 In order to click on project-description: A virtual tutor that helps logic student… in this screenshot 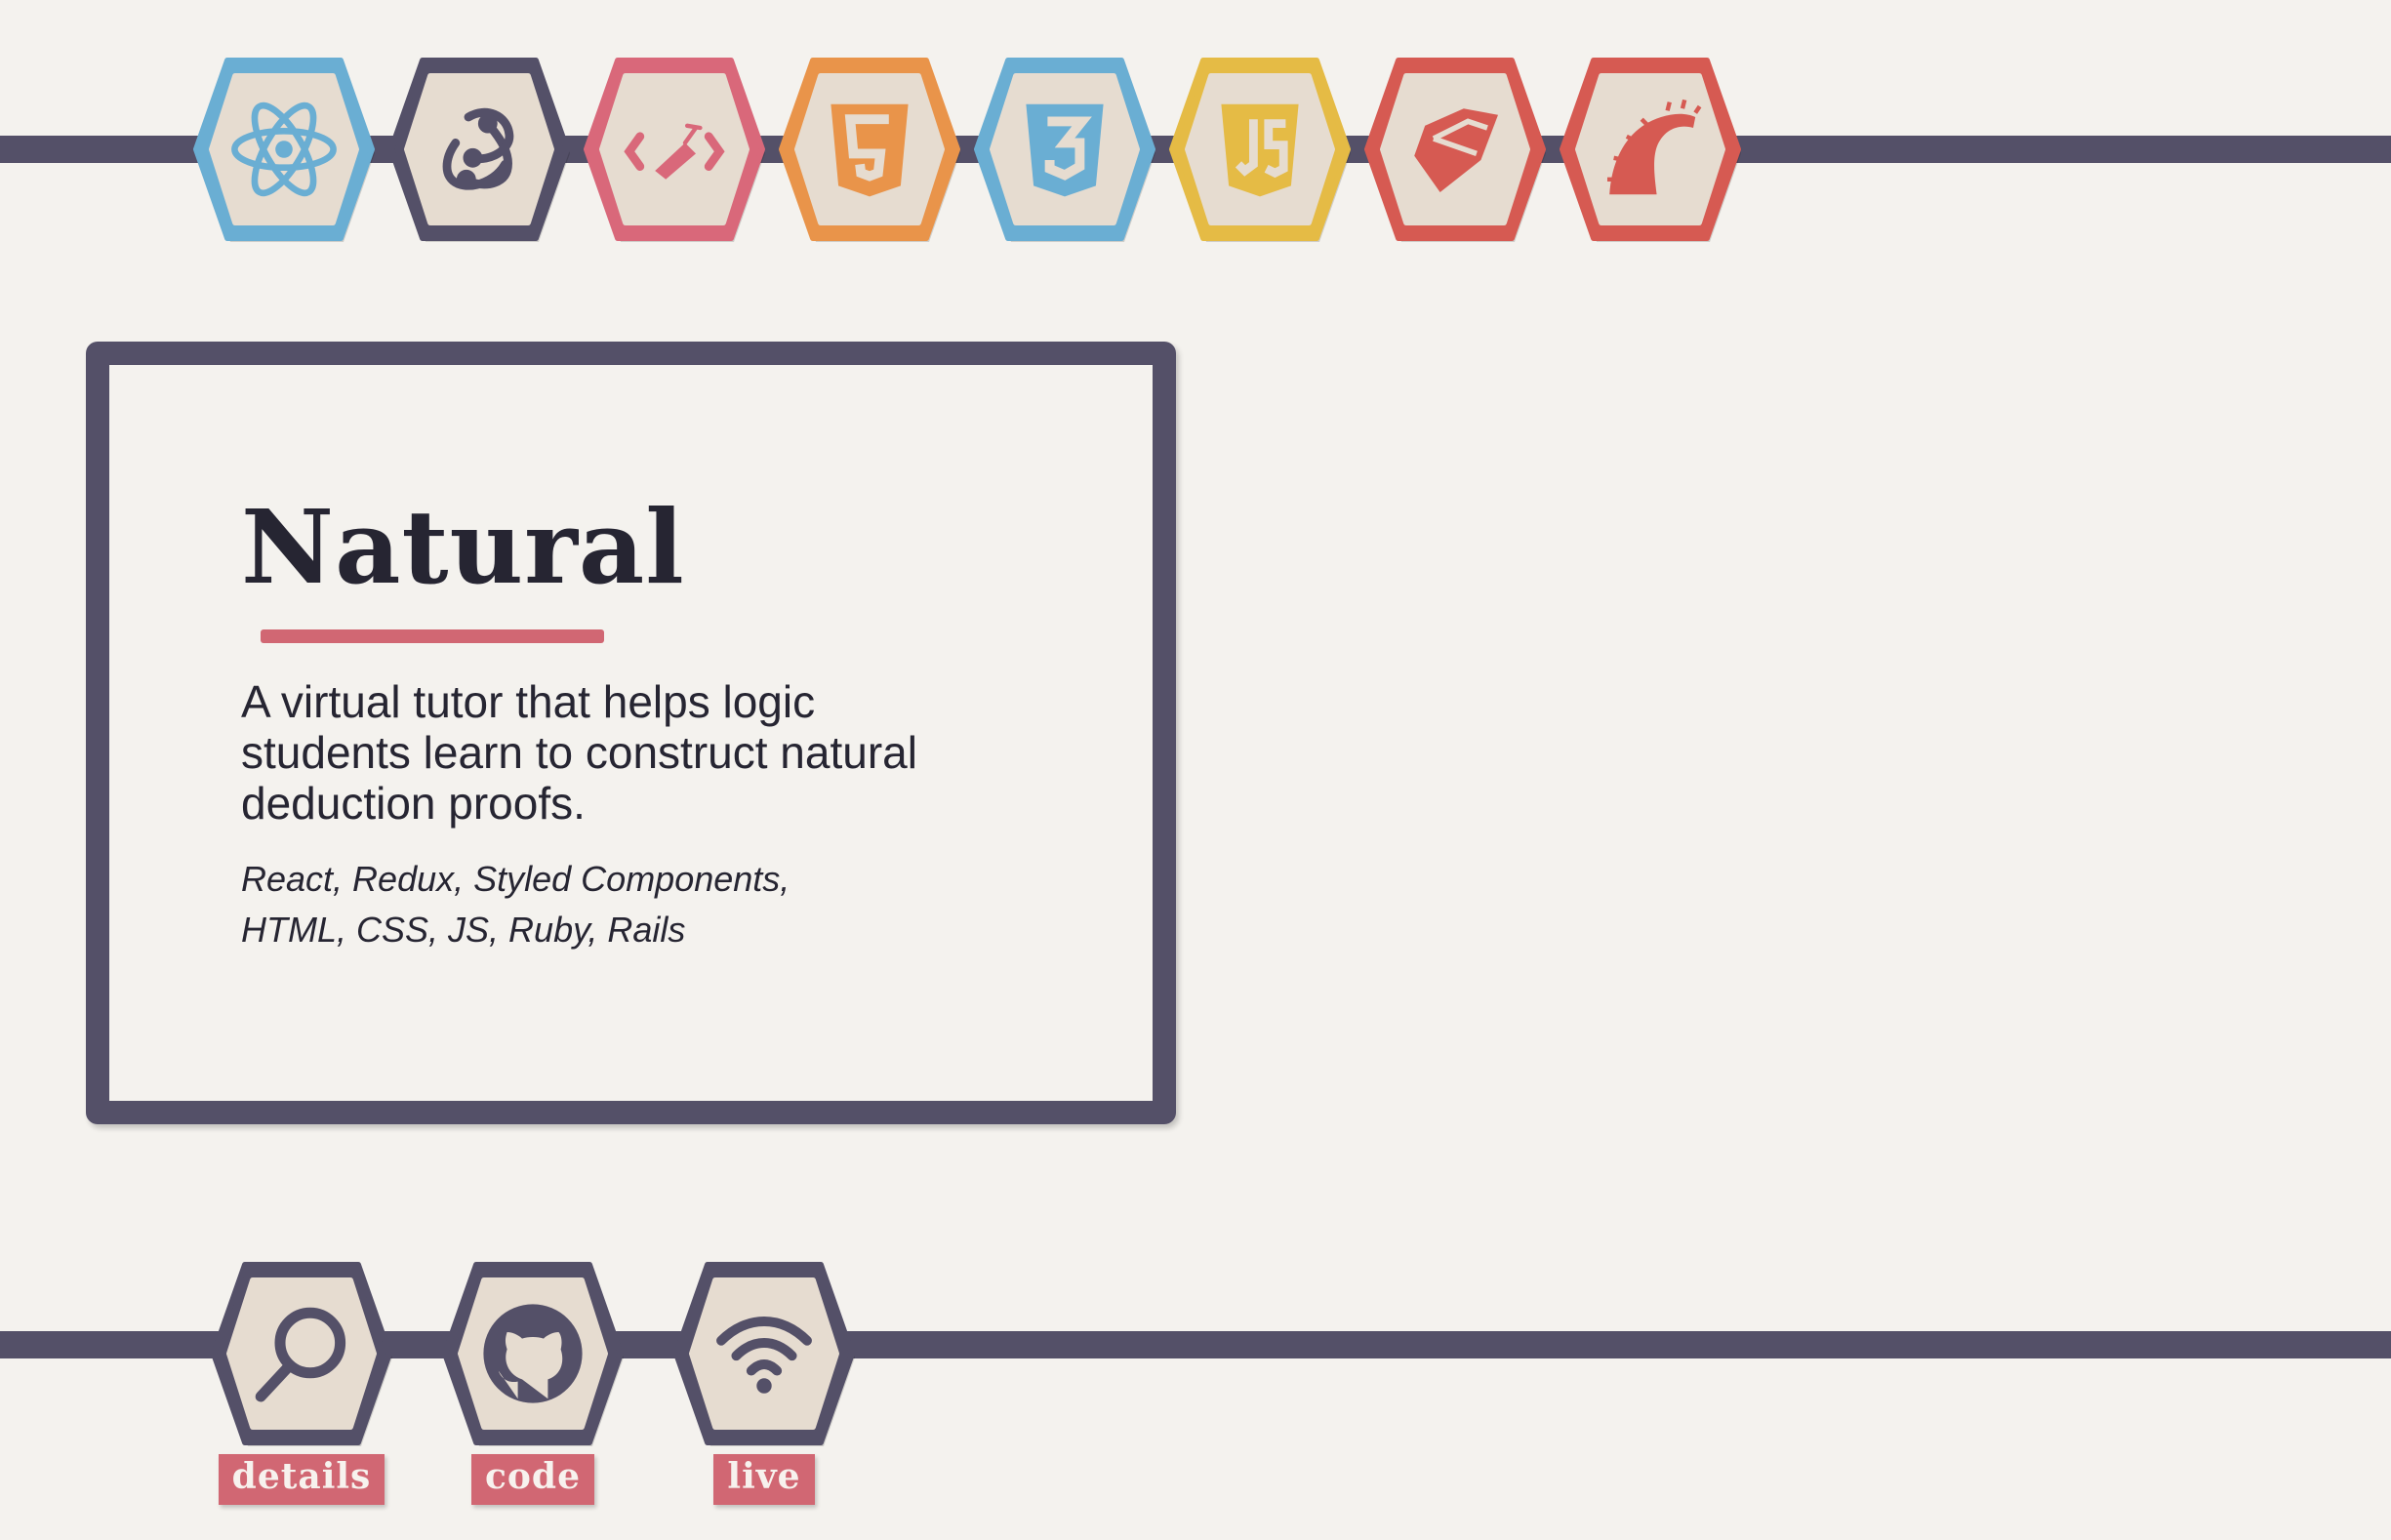, I will do `click(579, 752)`.